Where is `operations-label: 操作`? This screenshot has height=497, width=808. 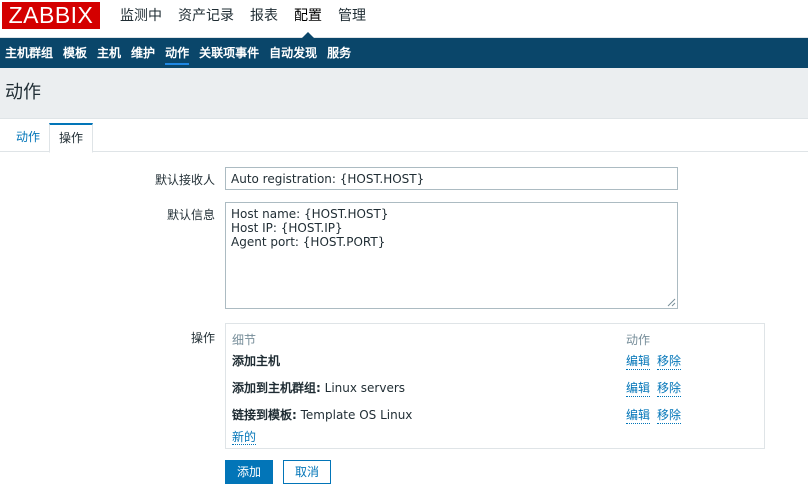 operations-label: 操作 is located at coordinates (202, 338).